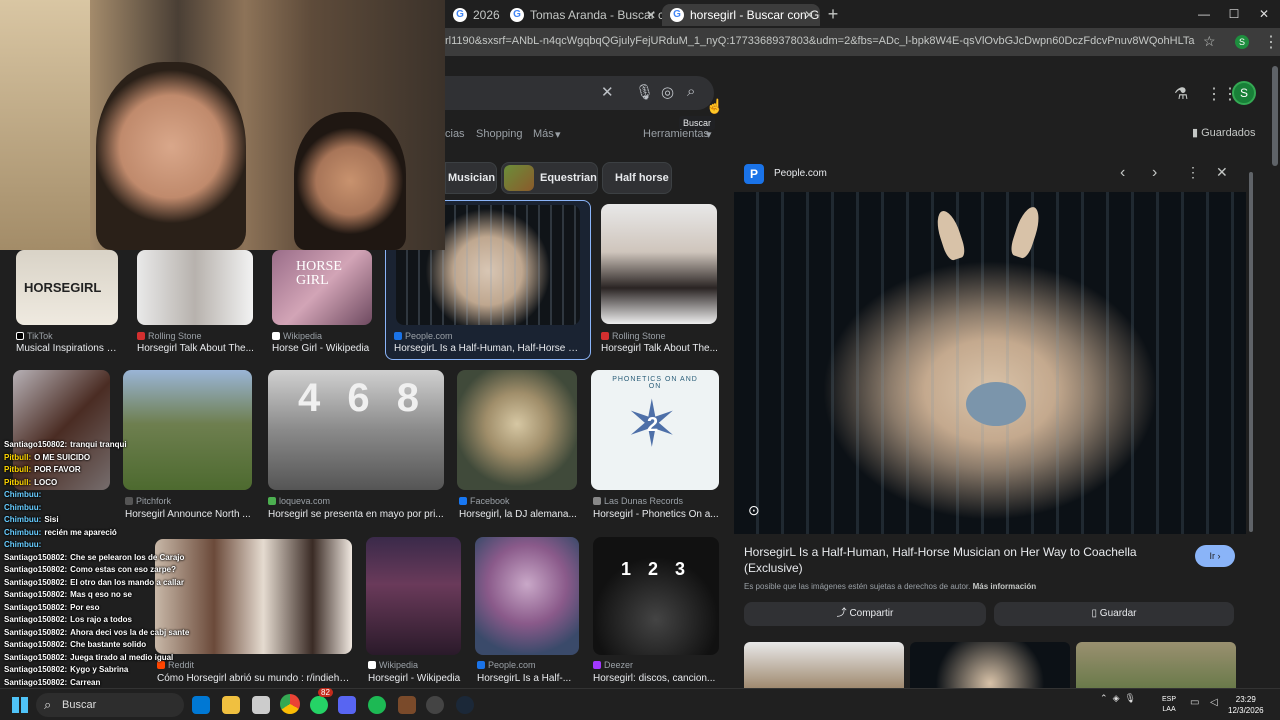 This screenshot has width=1280, height=720. Describe the element at coordinates (1264, 14) in the screenshot. I see `window-close-button: ✕` at that location.